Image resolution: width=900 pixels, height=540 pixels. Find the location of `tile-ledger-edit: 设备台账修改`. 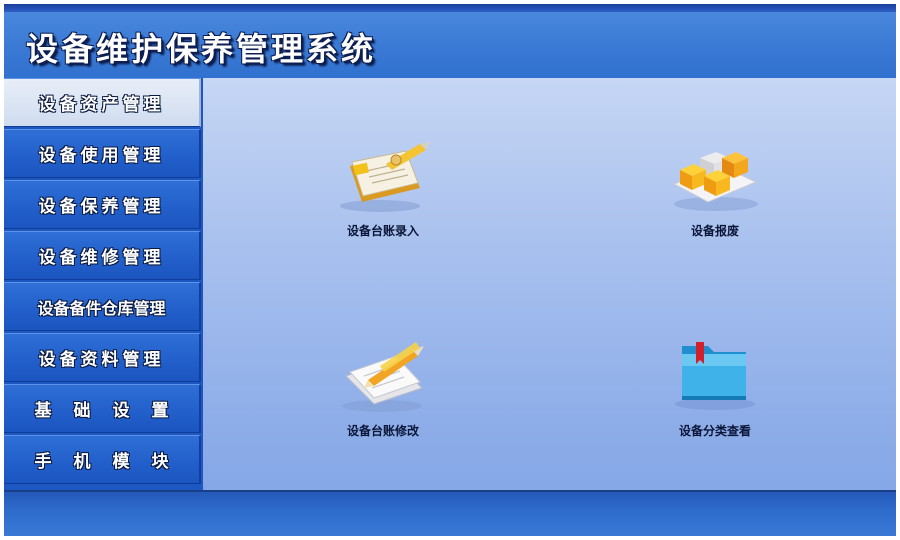

tile-ledger-edit: 设备台账修改 is located at coordinates (383, 391).